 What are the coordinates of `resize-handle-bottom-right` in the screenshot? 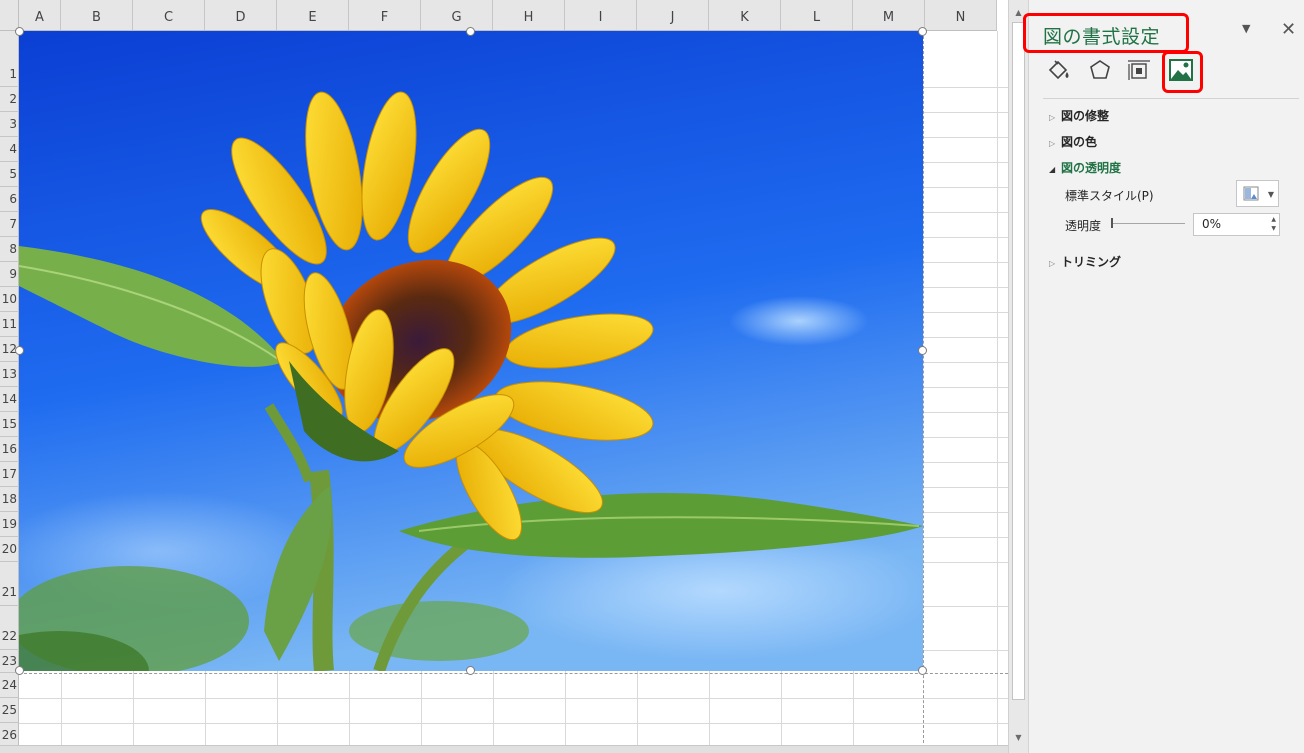 It's located at (922, 670).